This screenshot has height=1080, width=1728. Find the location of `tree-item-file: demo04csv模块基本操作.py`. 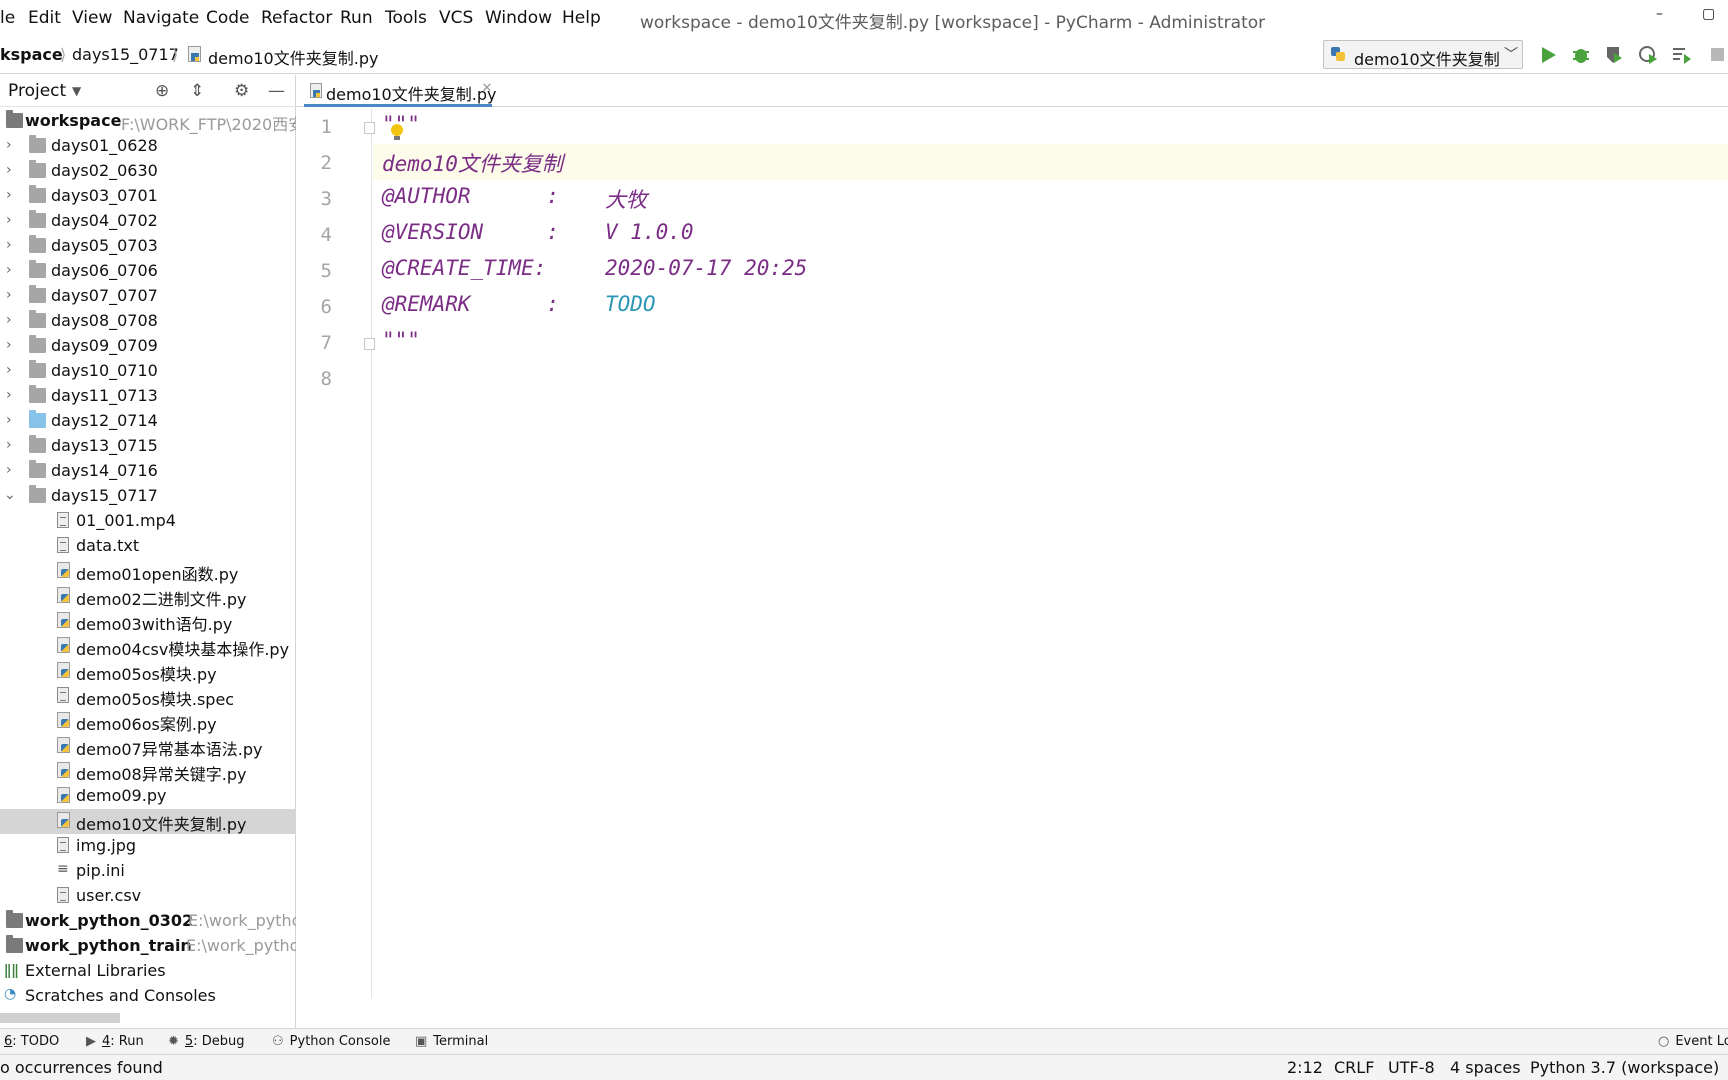

tree-item-file: demo04csv模块基本操作.py is located at coordinates (148, 646).